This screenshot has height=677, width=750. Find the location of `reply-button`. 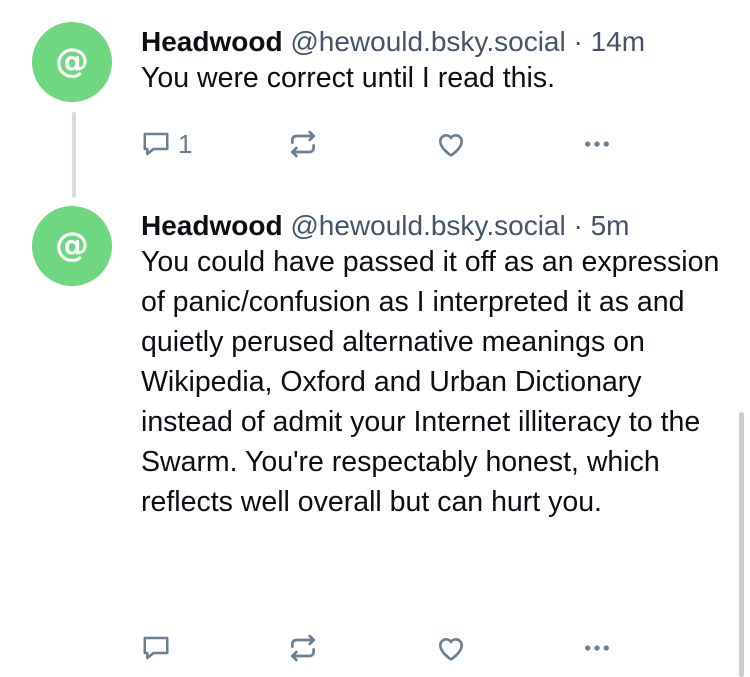

reply-button is located at coordinates (159, 648).